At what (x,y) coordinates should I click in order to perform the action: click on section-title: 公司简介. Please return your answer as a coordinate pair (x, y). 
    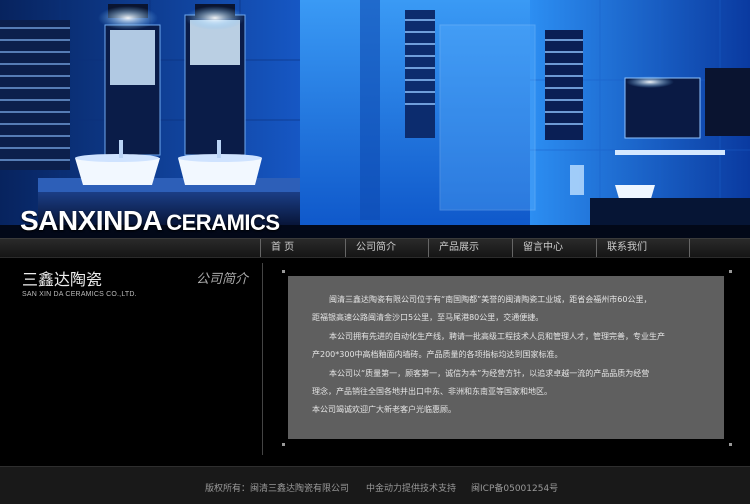
    Looking at the image, I should click on (222, 279).